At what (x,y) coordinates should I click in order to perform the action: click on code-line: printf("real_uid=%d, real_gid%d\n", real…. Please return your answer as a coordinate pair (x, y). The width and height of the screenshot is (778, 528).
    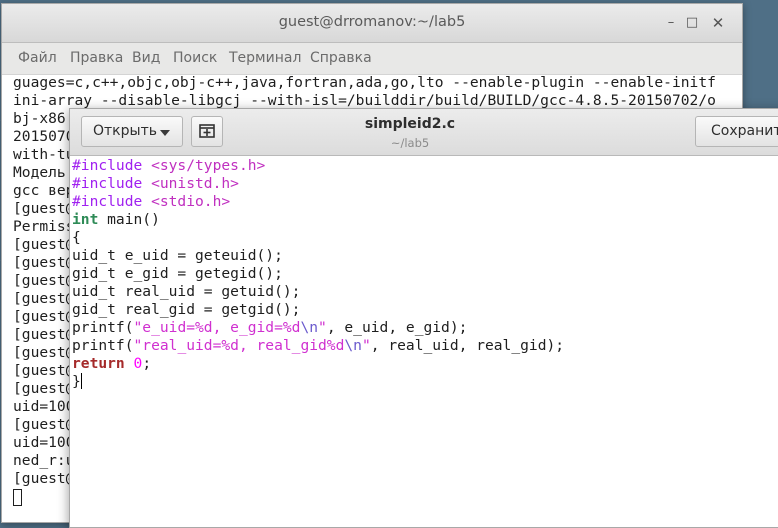
    Looking at the image, I should click on (425, 346).